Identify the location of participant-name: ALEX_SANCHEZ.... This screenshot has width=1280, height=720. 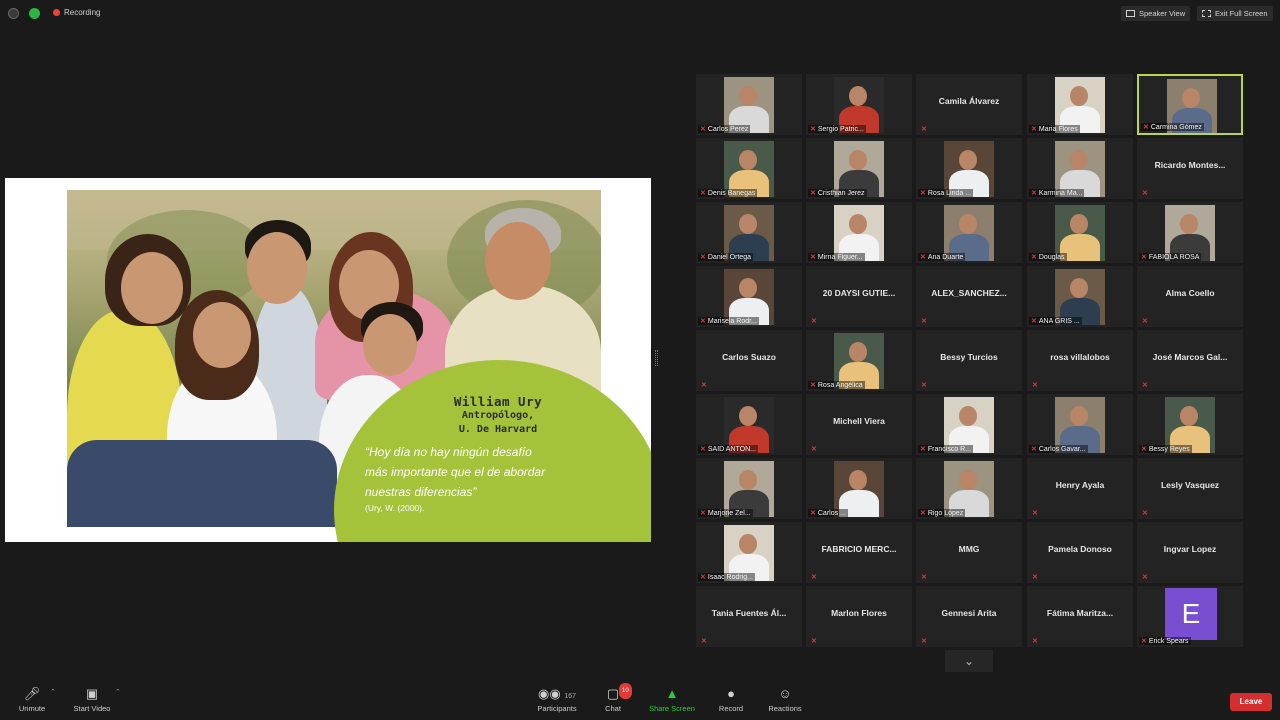
(969, 293).